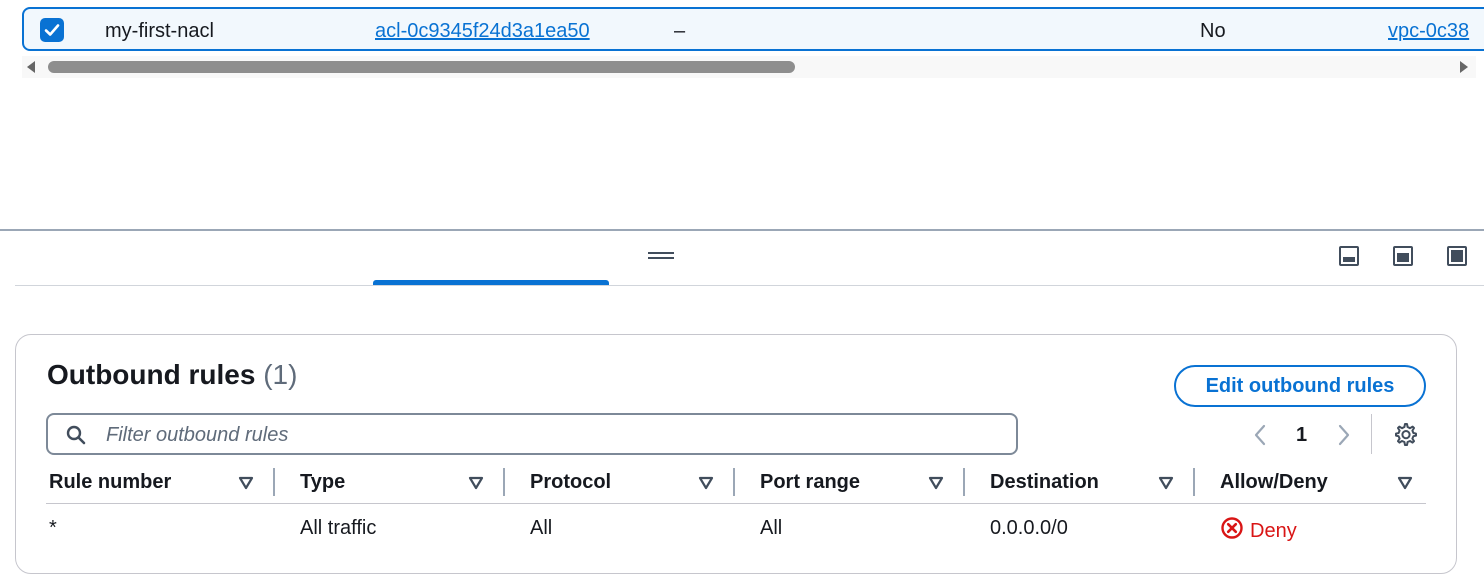 This screenshot has height=574, width=1484. I want to click on gear-icon, so click(1405, 434).